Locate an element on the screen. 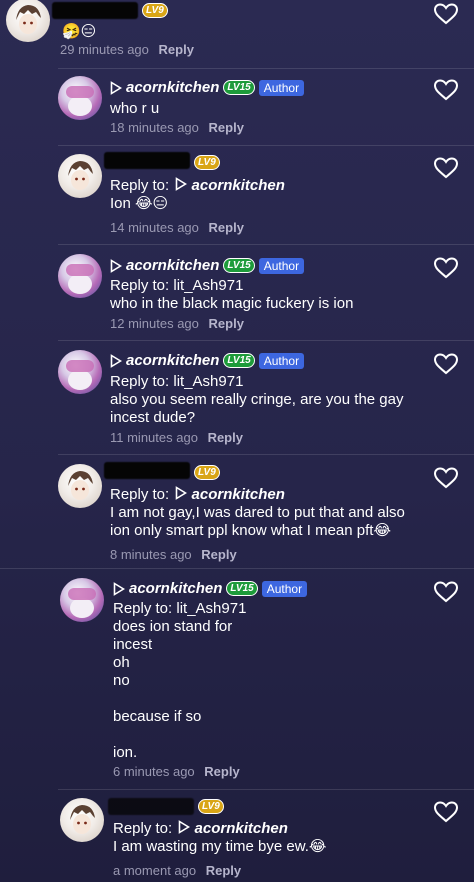 This screenshot has height=882, width=474. comment-meta: 8 minutes ago Reply is located at coordinates (173, 554).